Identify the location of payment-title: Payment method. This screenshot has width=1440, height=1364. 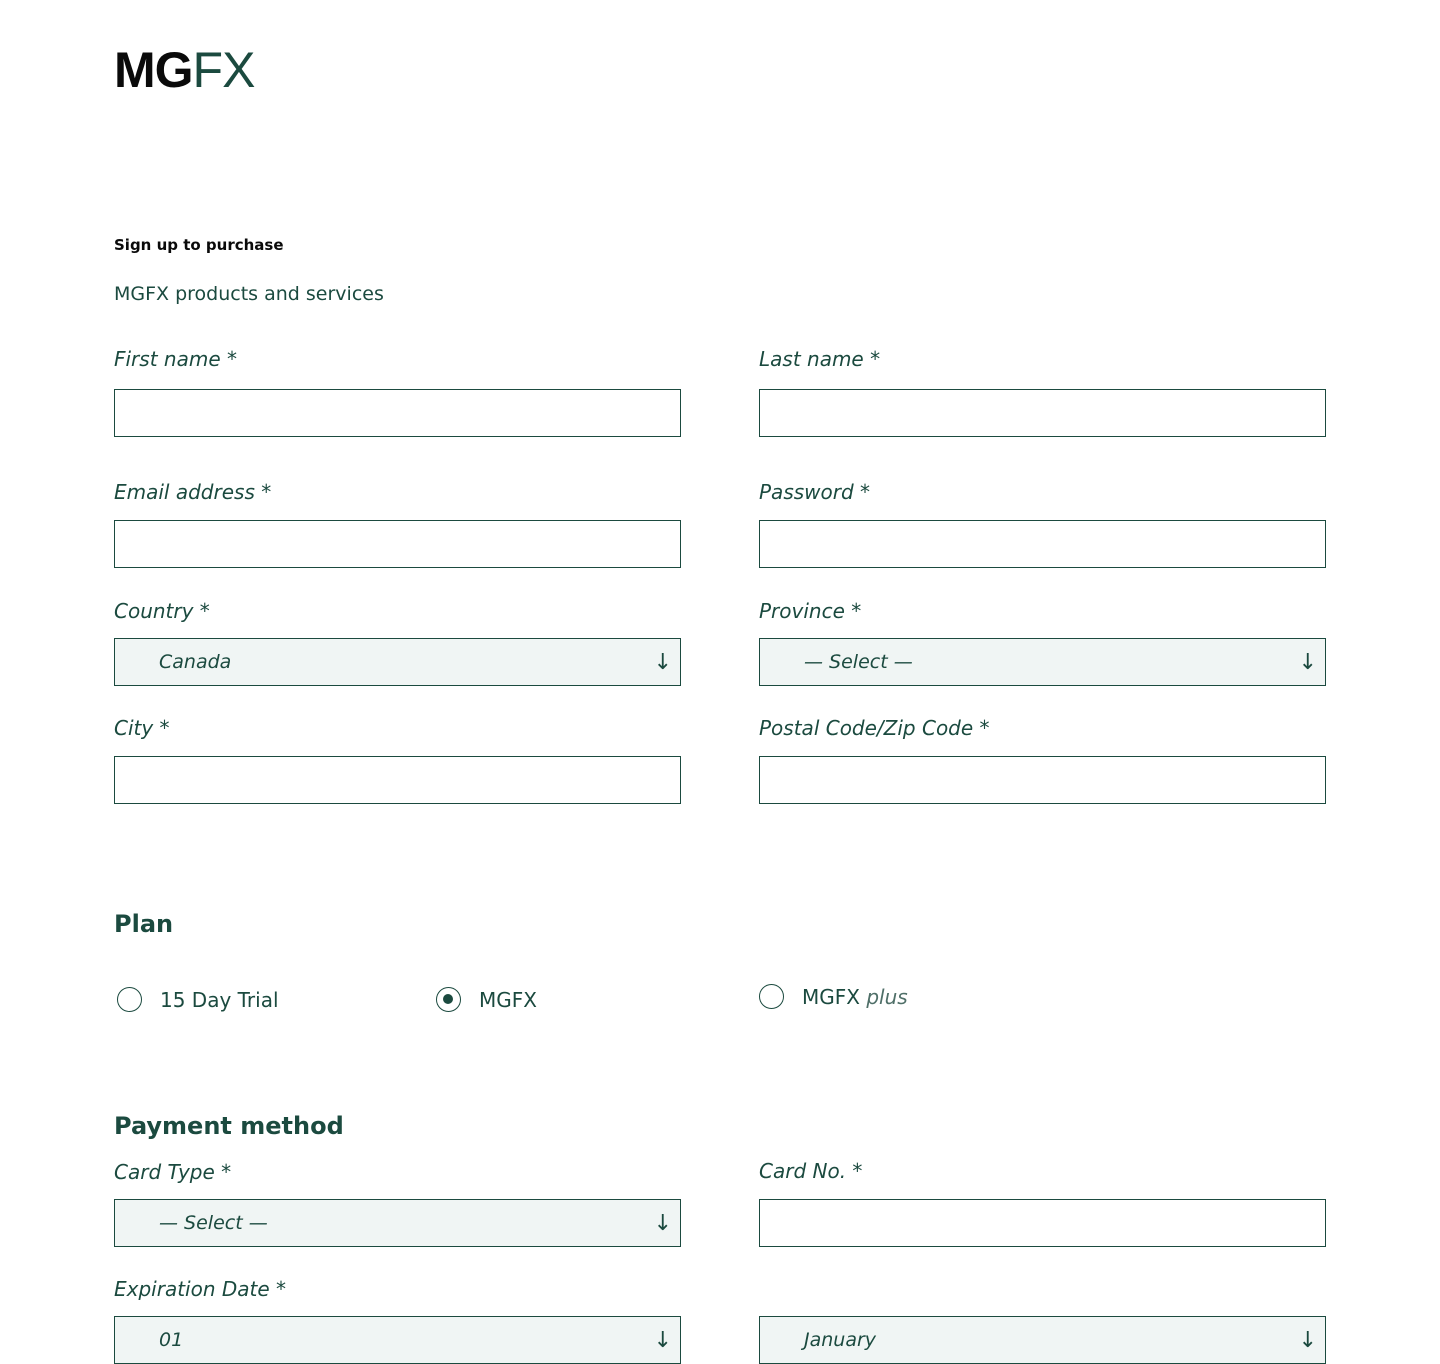
(229, 1126).